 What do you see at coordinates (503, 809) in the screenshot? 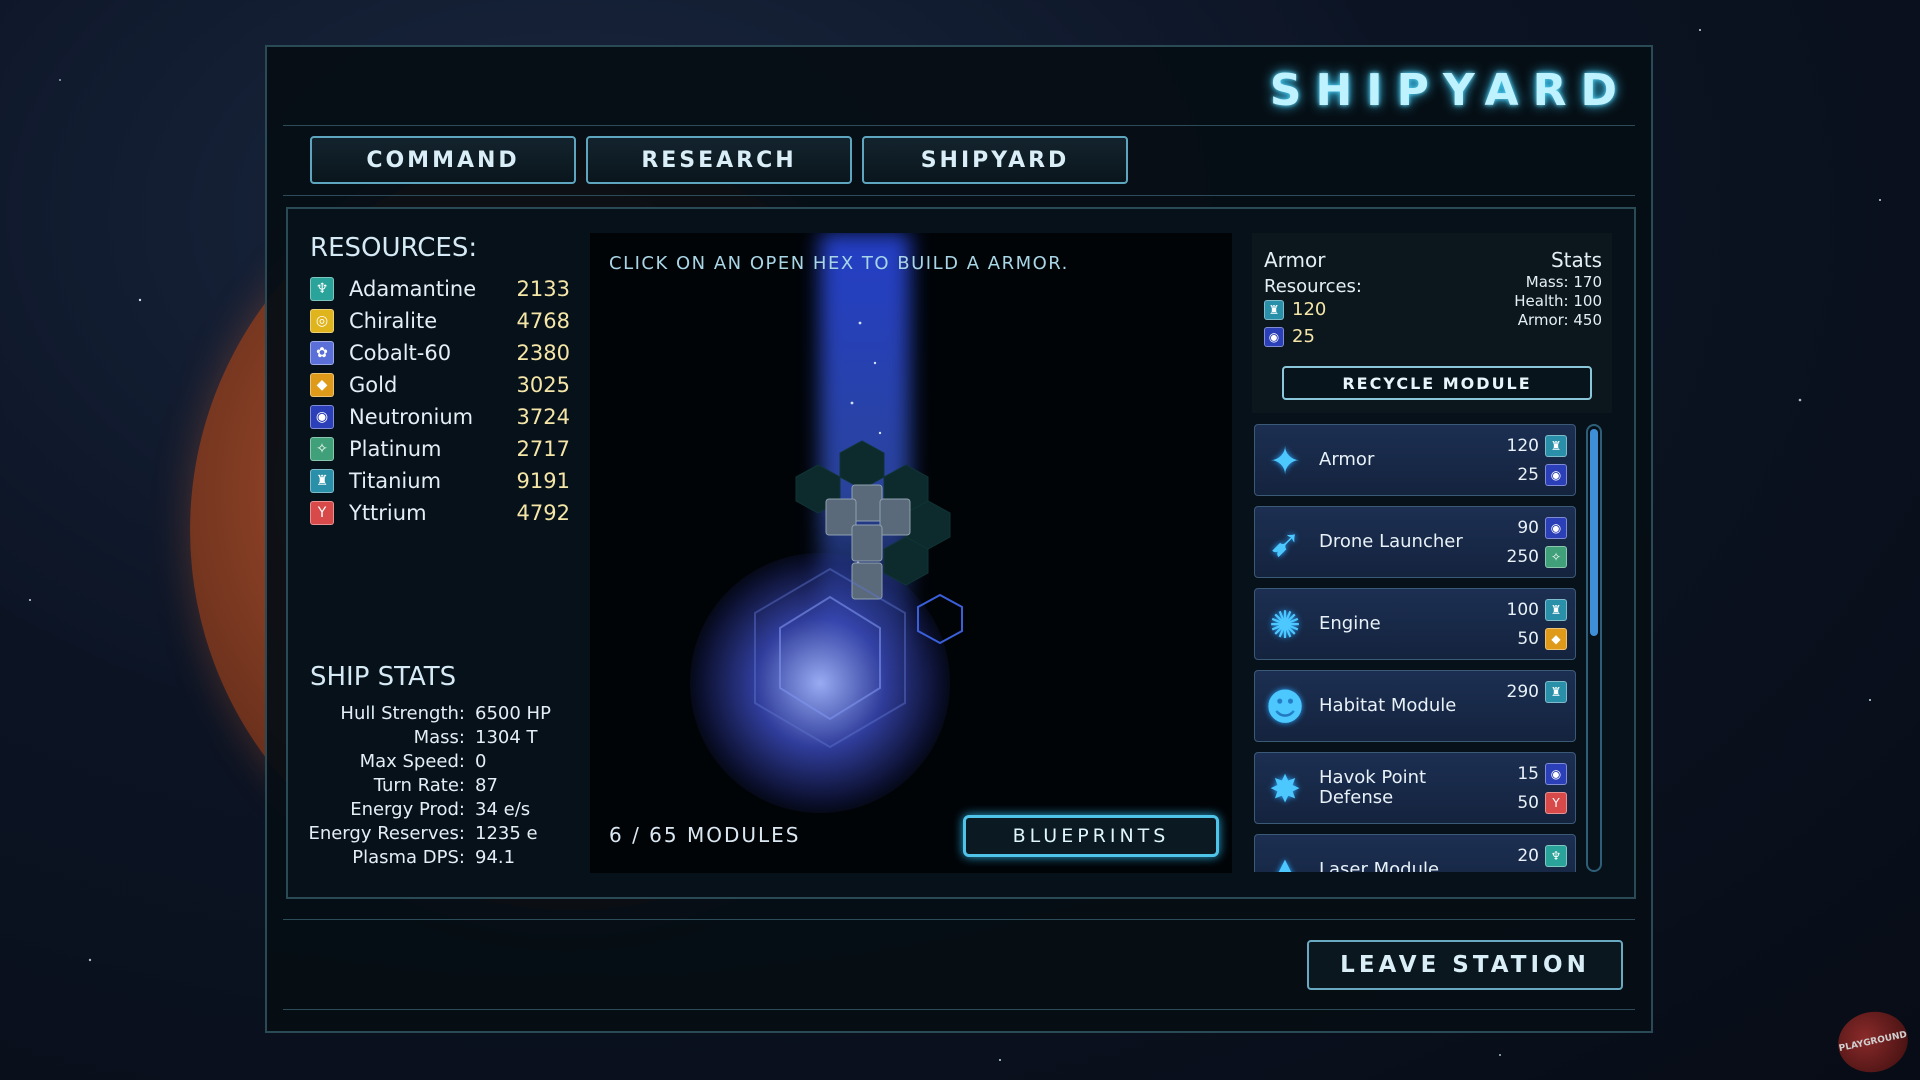
I see `stat-value: 34 e/s` at bounding box center [503, 809].